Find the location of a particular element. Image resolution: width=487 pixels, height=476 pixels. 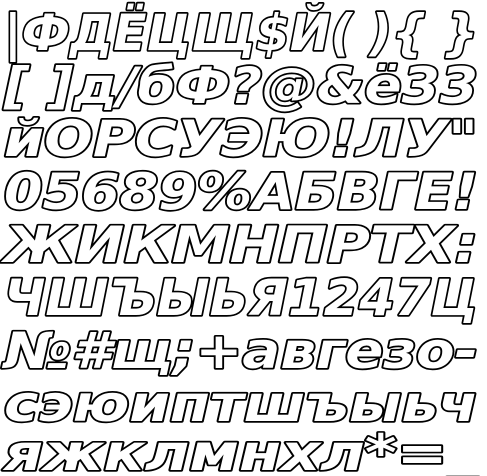

glyph-row-5: ЖИКМНПРТХ: is located at coordinates (239, 245).